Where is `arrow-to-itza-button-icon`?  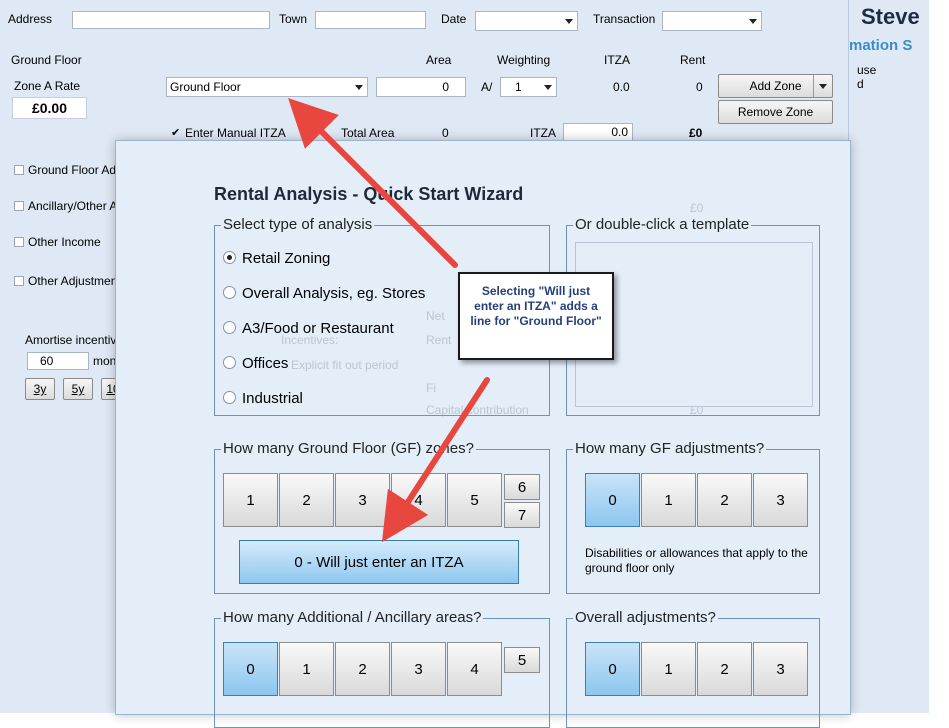
arrow-to-itza-button-icon is located at coordinates (435, 460).